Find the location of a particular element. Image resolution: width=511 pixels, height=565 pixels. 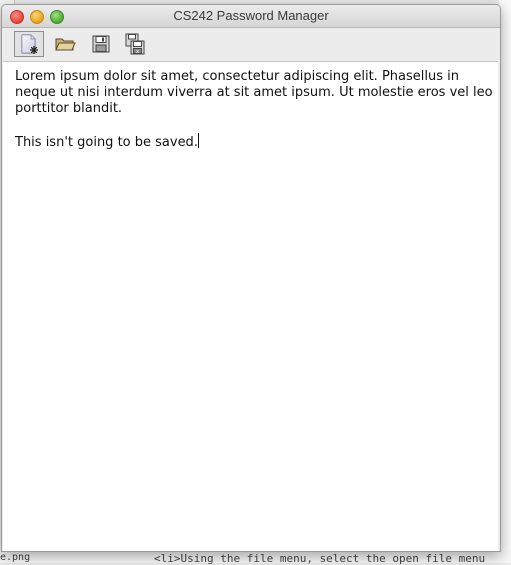

text-caret is located at coordinates (198, 140).